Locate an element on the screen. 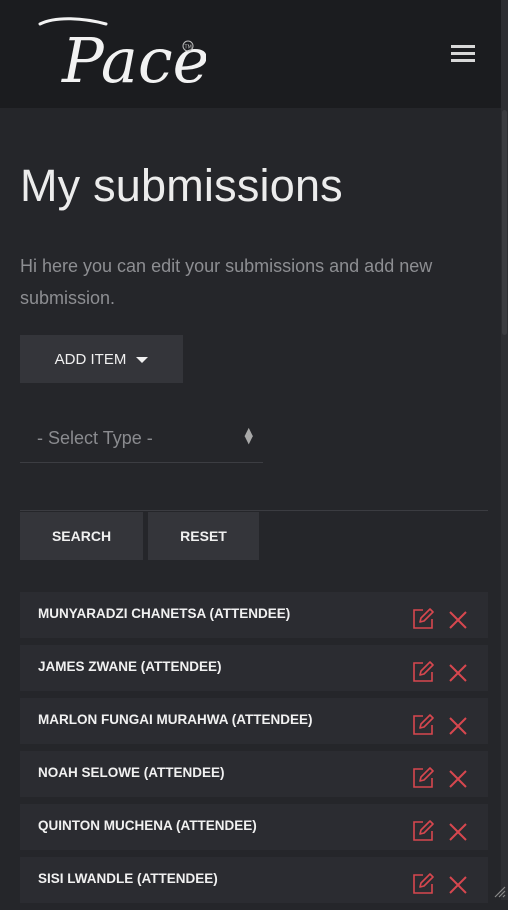 The height and width of the screenshot is (910, 508). type-select: - Select Type - ▲ ▼ is located at coordinates (141, 438).